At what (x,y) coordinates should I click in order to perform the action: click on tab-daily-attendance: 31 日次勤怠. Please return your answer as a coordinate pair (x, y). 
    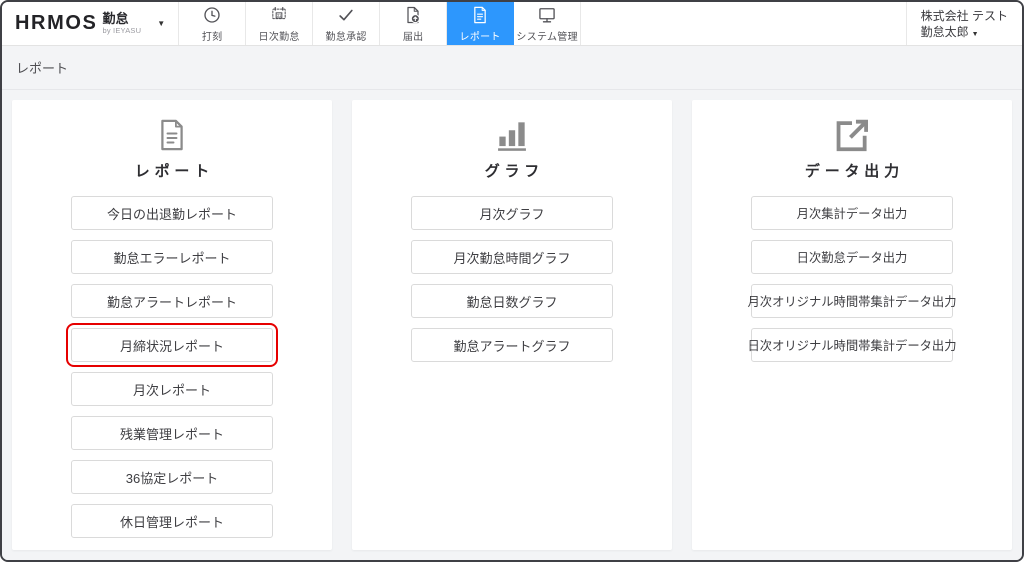
    Looking at the image, I should click on (280, 23).